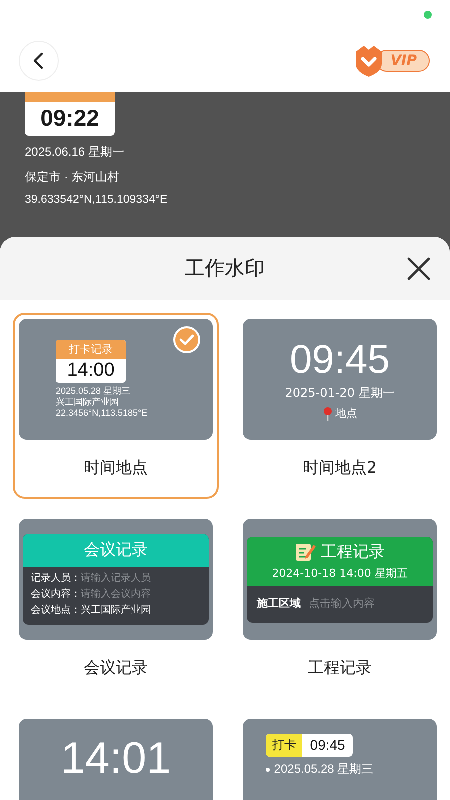  I want to click on sheet-title: 工作水印, so click(225, 268).